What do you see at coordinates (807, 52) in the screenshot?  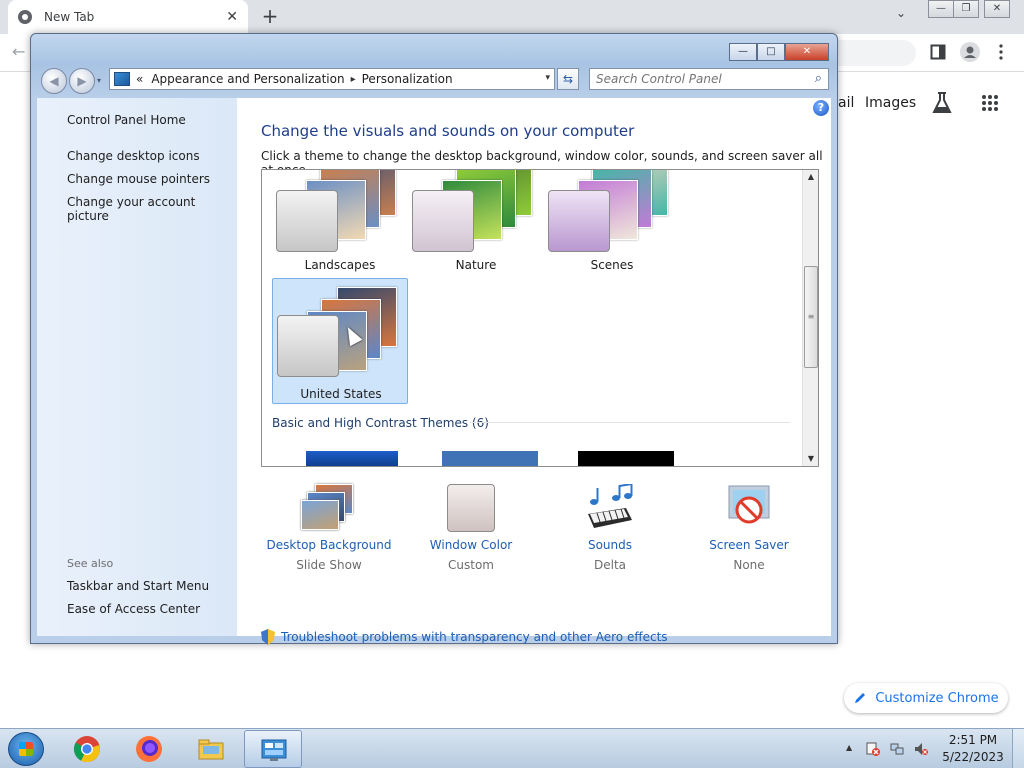 I see `close-button: ✕` at bounding box center [807, 52].